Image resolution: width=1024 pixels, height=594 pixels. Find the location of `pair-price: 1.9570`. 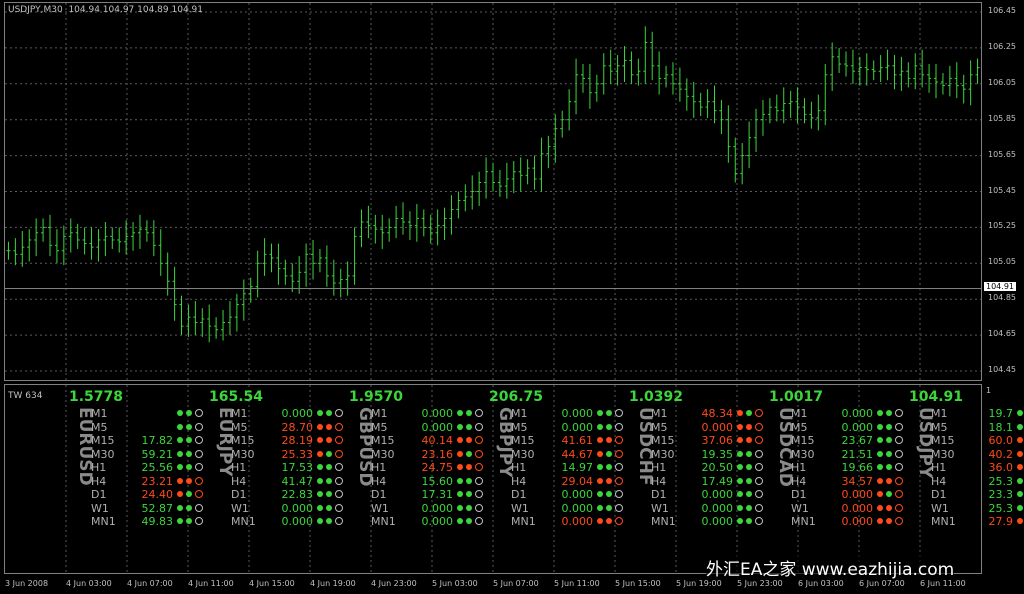

pair-price: 1.9570 is located at coordinates (376, 397).